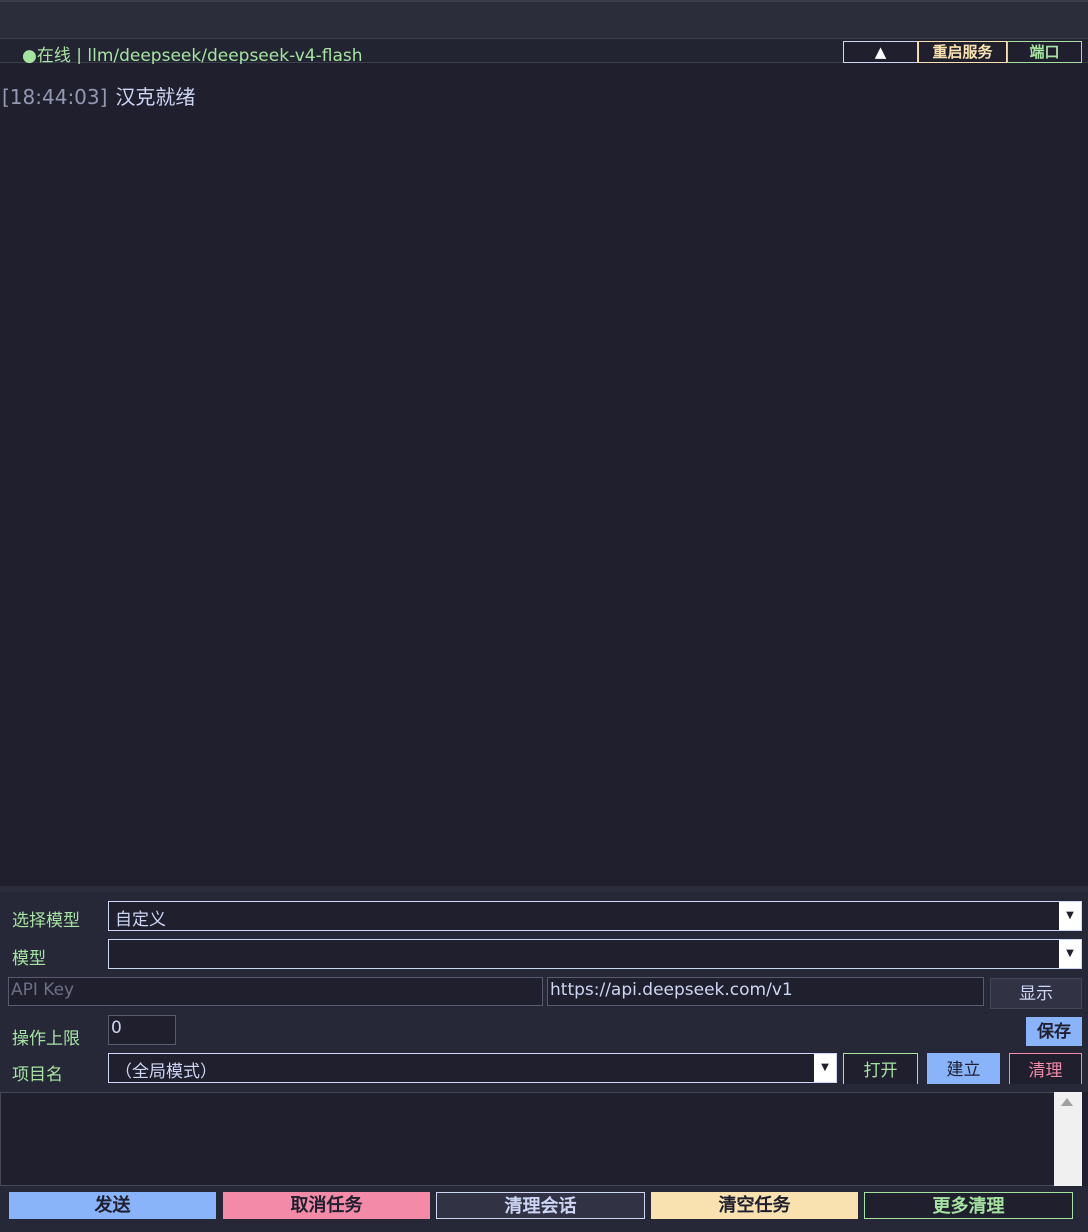  What do you see at coordinates (880, 52) in the screenshot?
I see `collapse-button: ▲` at bounding box center [880, 52].